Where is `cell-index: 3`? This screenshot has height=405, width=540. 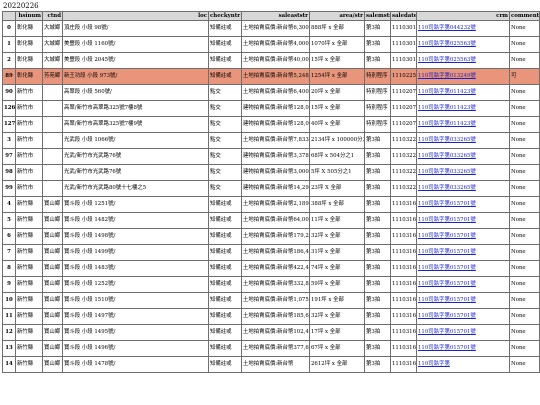 cell-index: 3 is located at coordinates (9, 140).